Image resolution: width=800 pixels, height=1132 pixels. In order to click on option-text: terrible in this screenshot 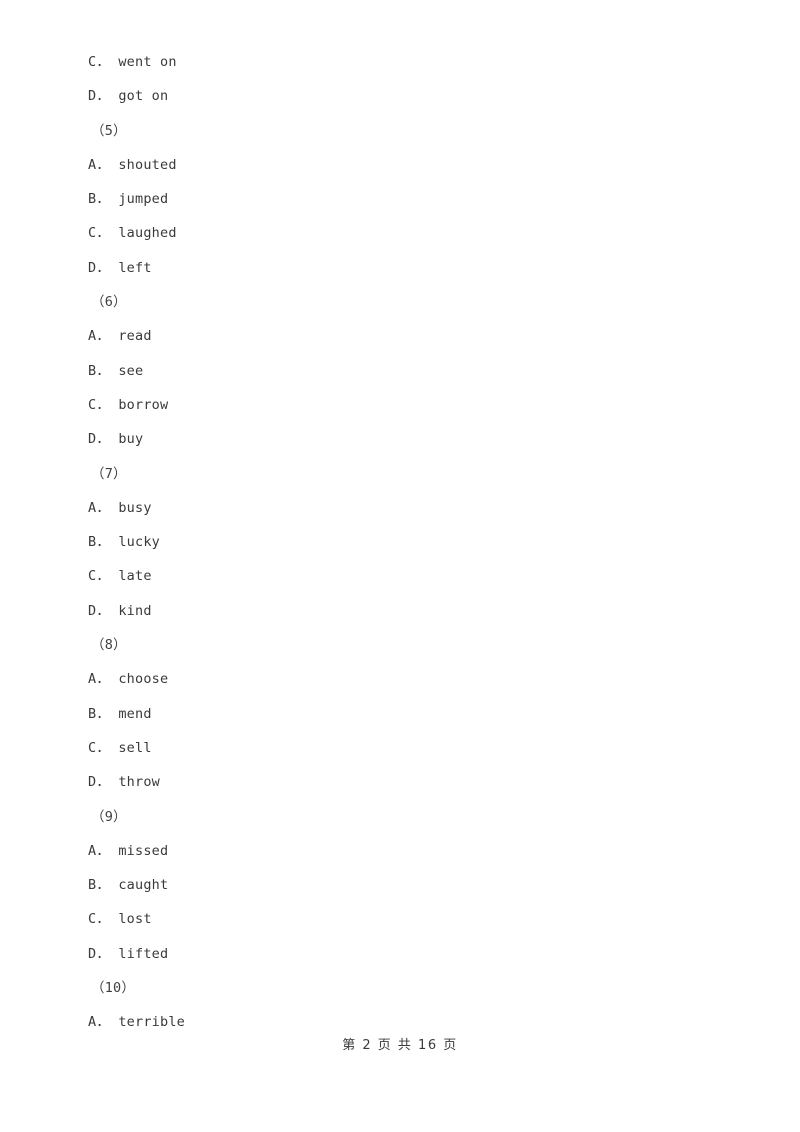, I will do `click(151, 1022)`.